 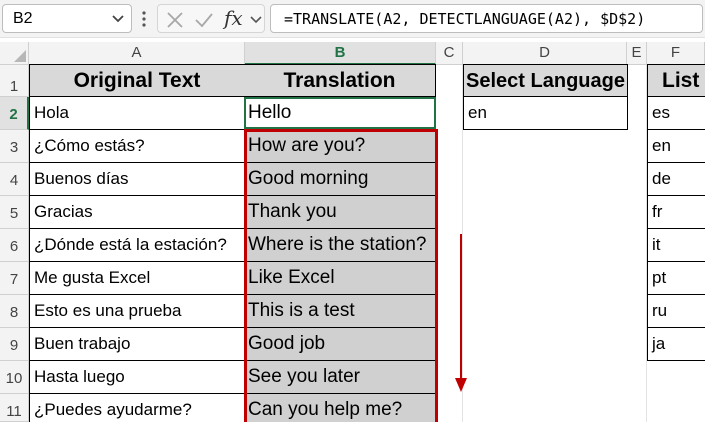 I want to click on header-translation: Translation, so click(x=340, y=80).